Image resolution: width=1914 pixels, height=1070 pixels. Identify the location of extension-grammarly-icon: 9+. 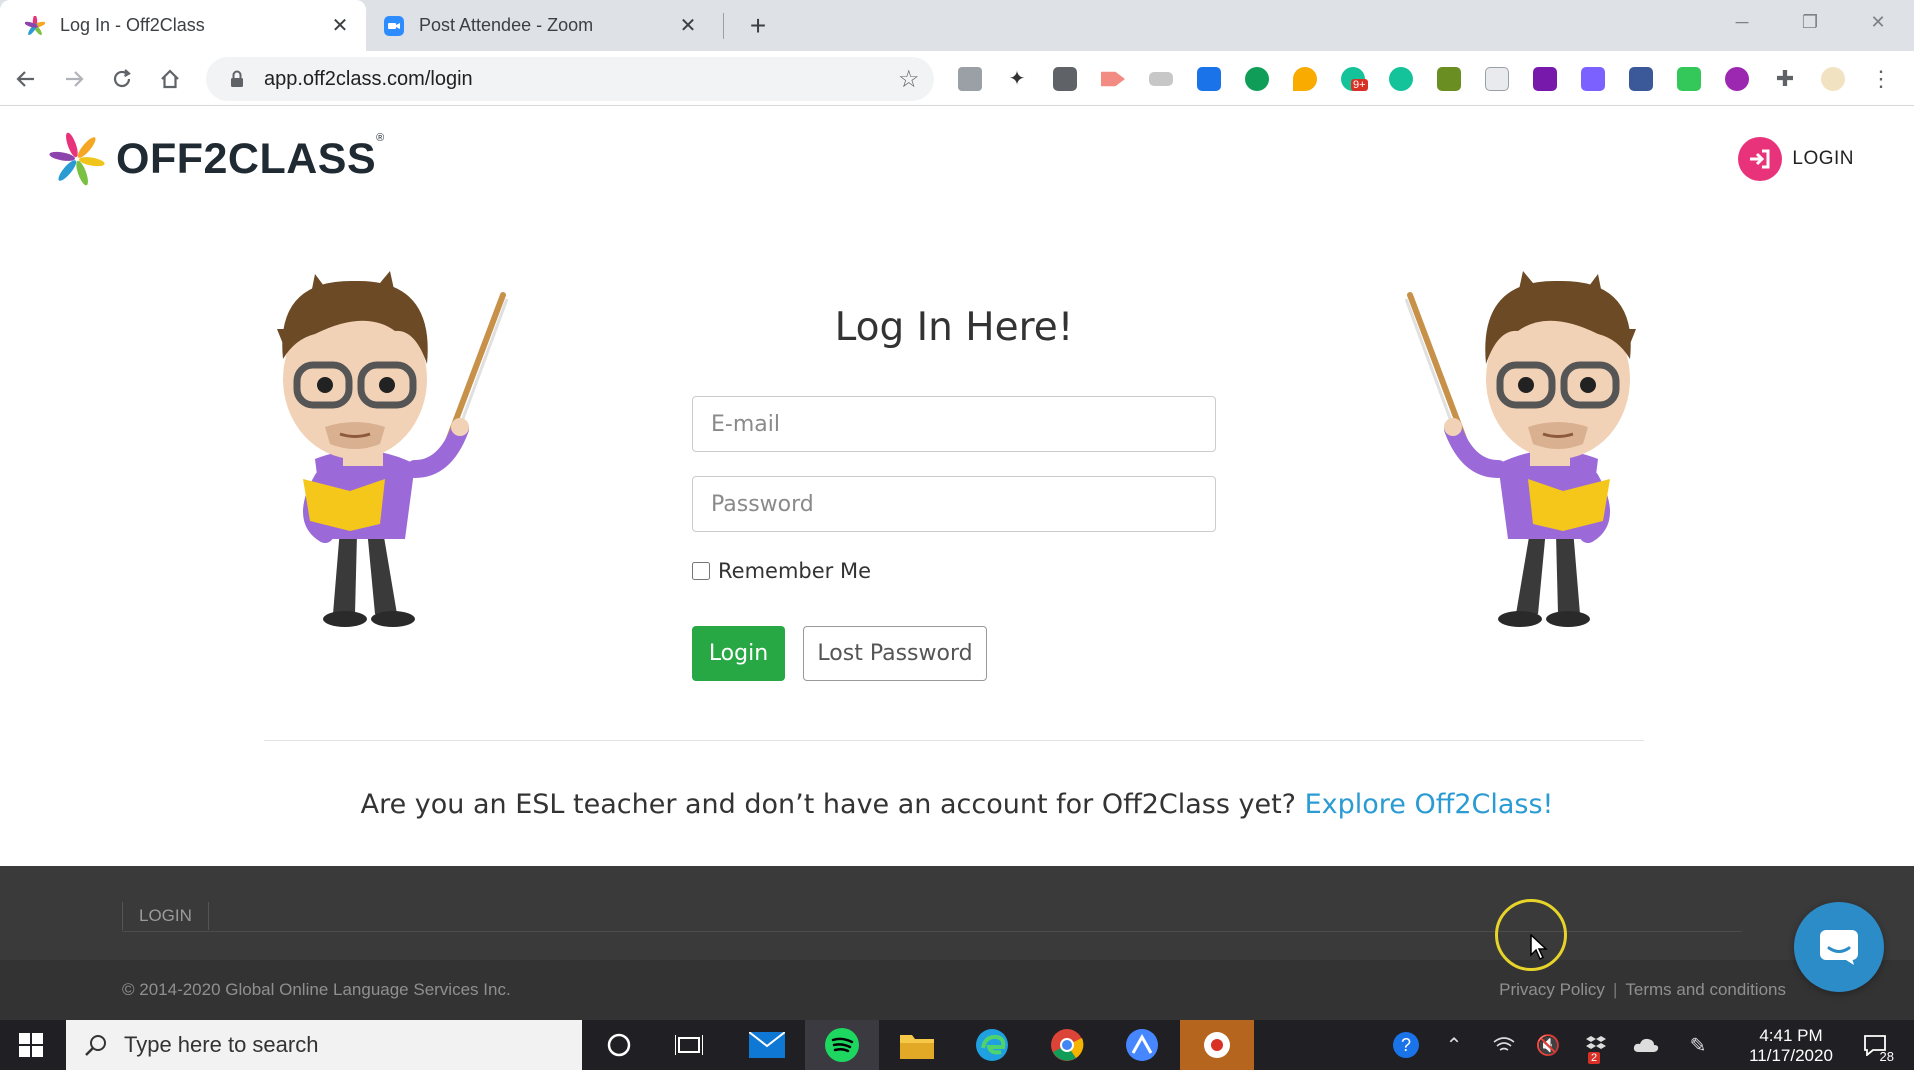
(1354, 79).